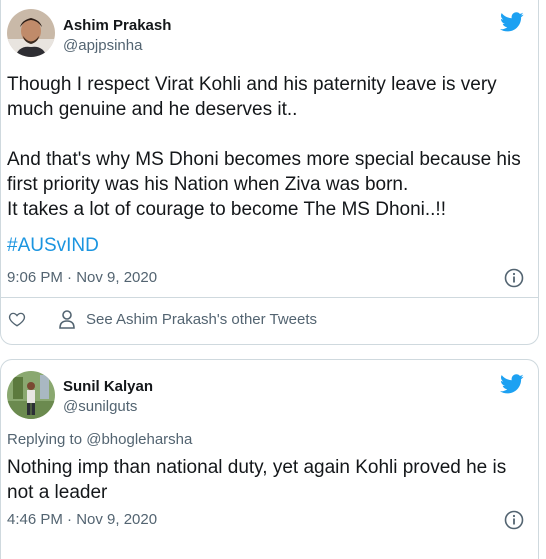 This screenshot has width=546, height=559. What do you see at coordinates (17, 319) in the screenshot?
I see `heart-icon` at bounding box center [17, 319].